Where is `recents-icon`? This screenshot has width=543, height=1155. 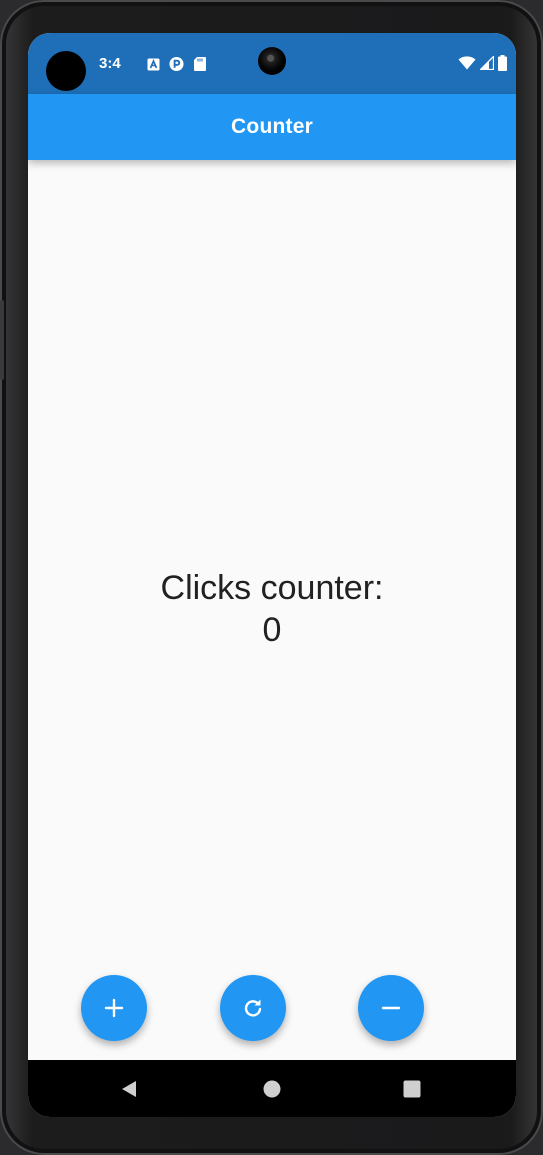
recents-icon is located at coordinates (412, 1091).